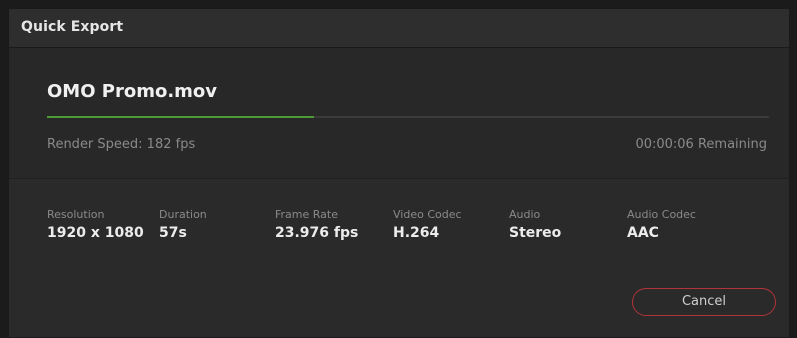 The width and height of the screenshot is (797, 338). I want to click on cancel-button: Cancel, so click(704, 302).